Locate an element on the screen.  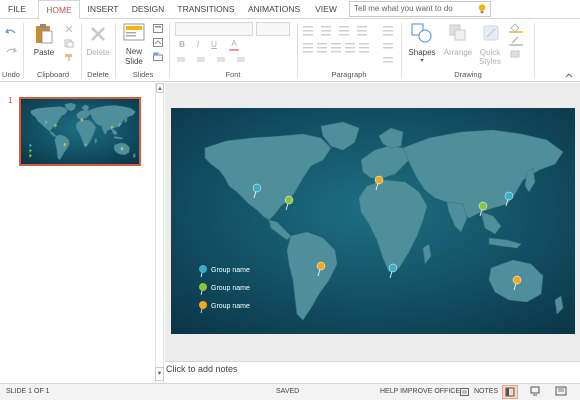
quick-styles-label-line1: Quick is located at coordinates (490, 52).